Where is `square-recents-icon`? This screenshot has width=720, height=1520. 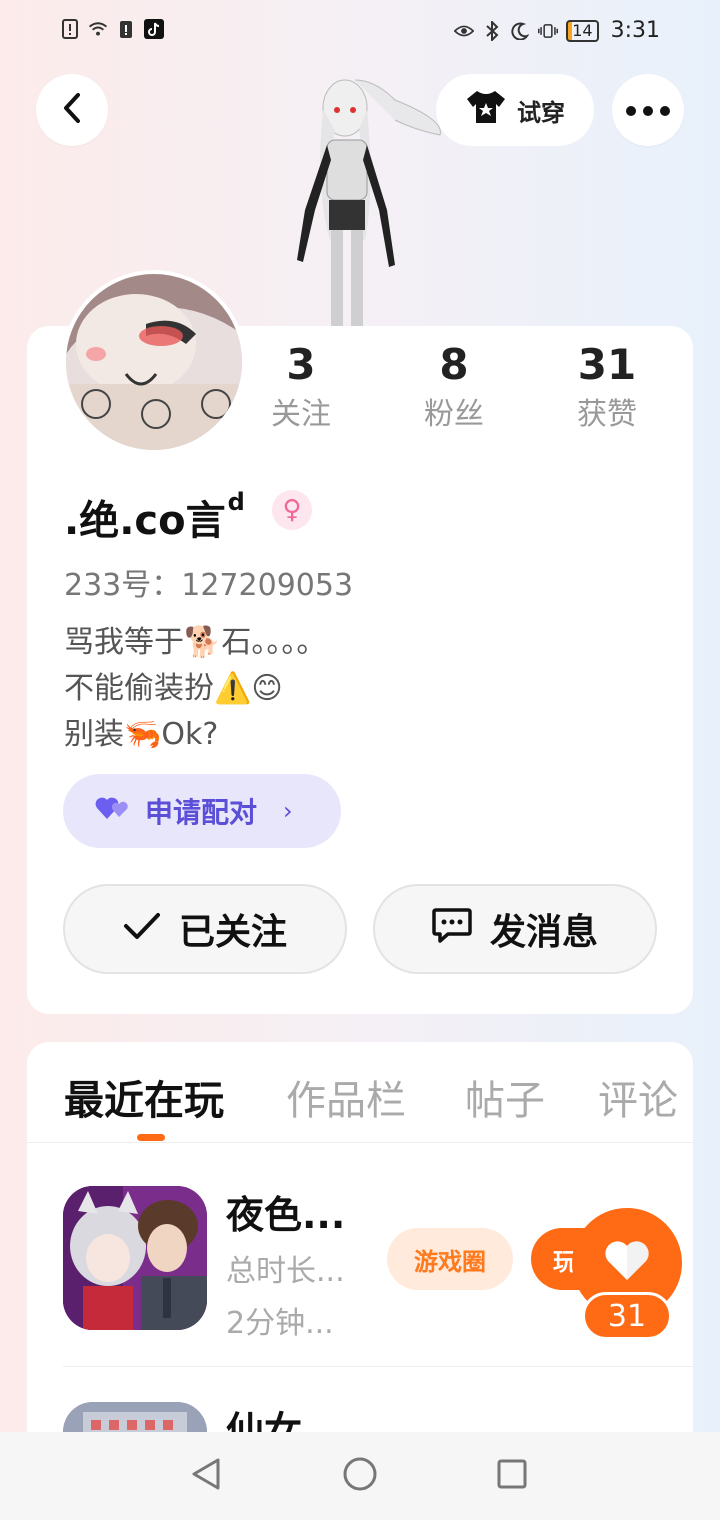 square-recents-icon is located at coordinates (512, 1476).